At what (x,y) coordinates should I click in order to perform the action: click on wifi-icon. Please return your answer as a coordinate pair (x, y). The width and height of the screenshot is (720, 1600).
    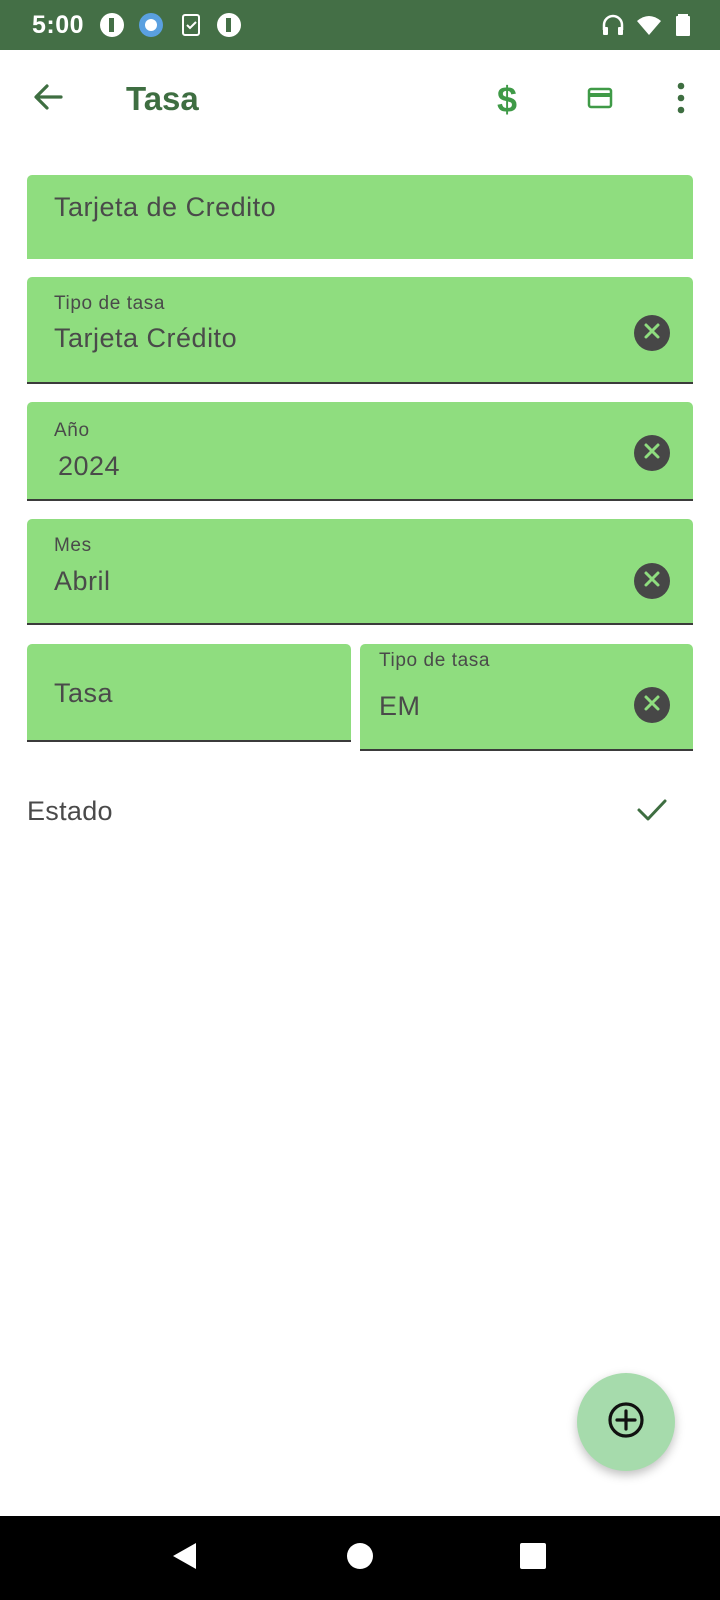
    Looking at the image, I should click on (649, 25).